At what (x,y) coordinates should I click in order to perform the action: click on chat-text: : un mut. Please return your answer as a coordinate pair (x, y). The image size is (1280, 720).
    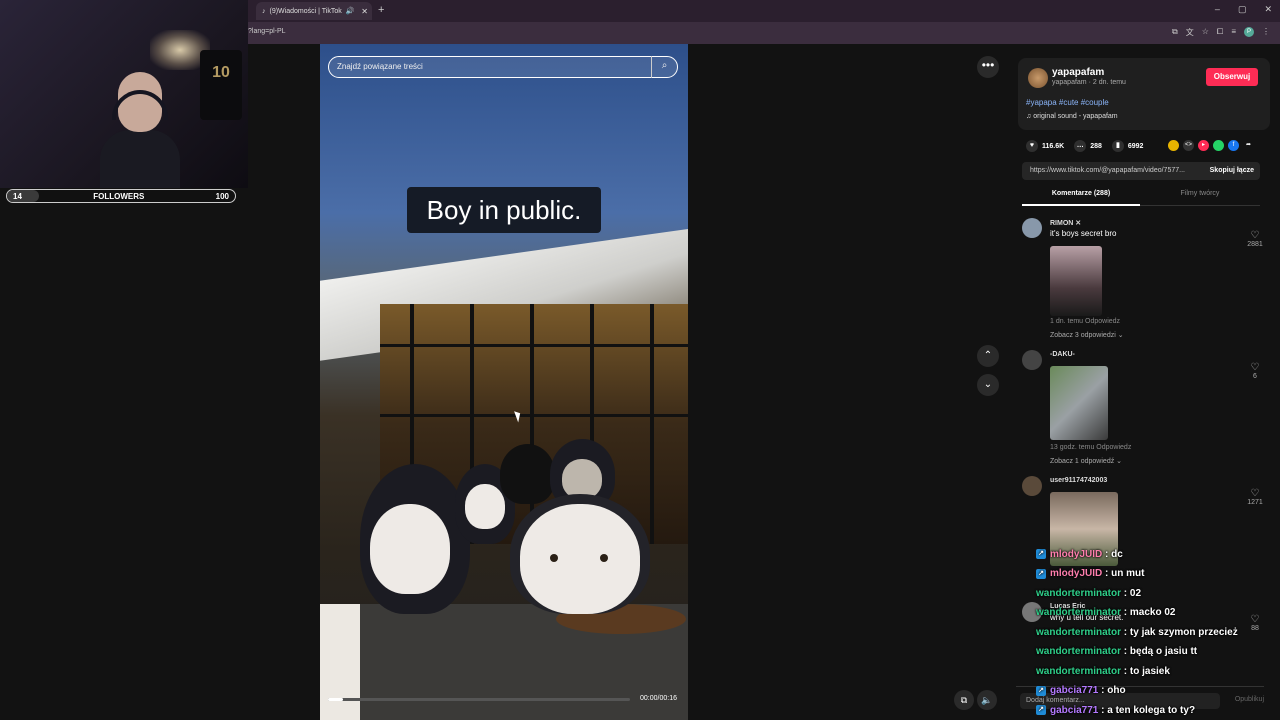
    Looking at the image, I should click on (1123, 573).